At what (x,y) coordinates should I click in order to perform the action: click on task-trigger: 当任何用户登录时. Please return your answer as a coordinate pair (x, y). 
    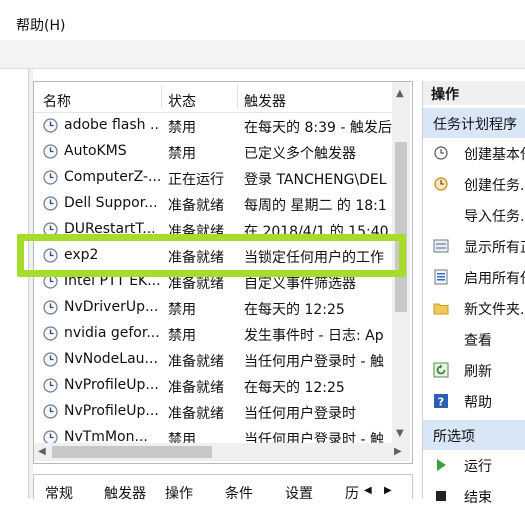
    Looking at the image, I should click on (300, 414).